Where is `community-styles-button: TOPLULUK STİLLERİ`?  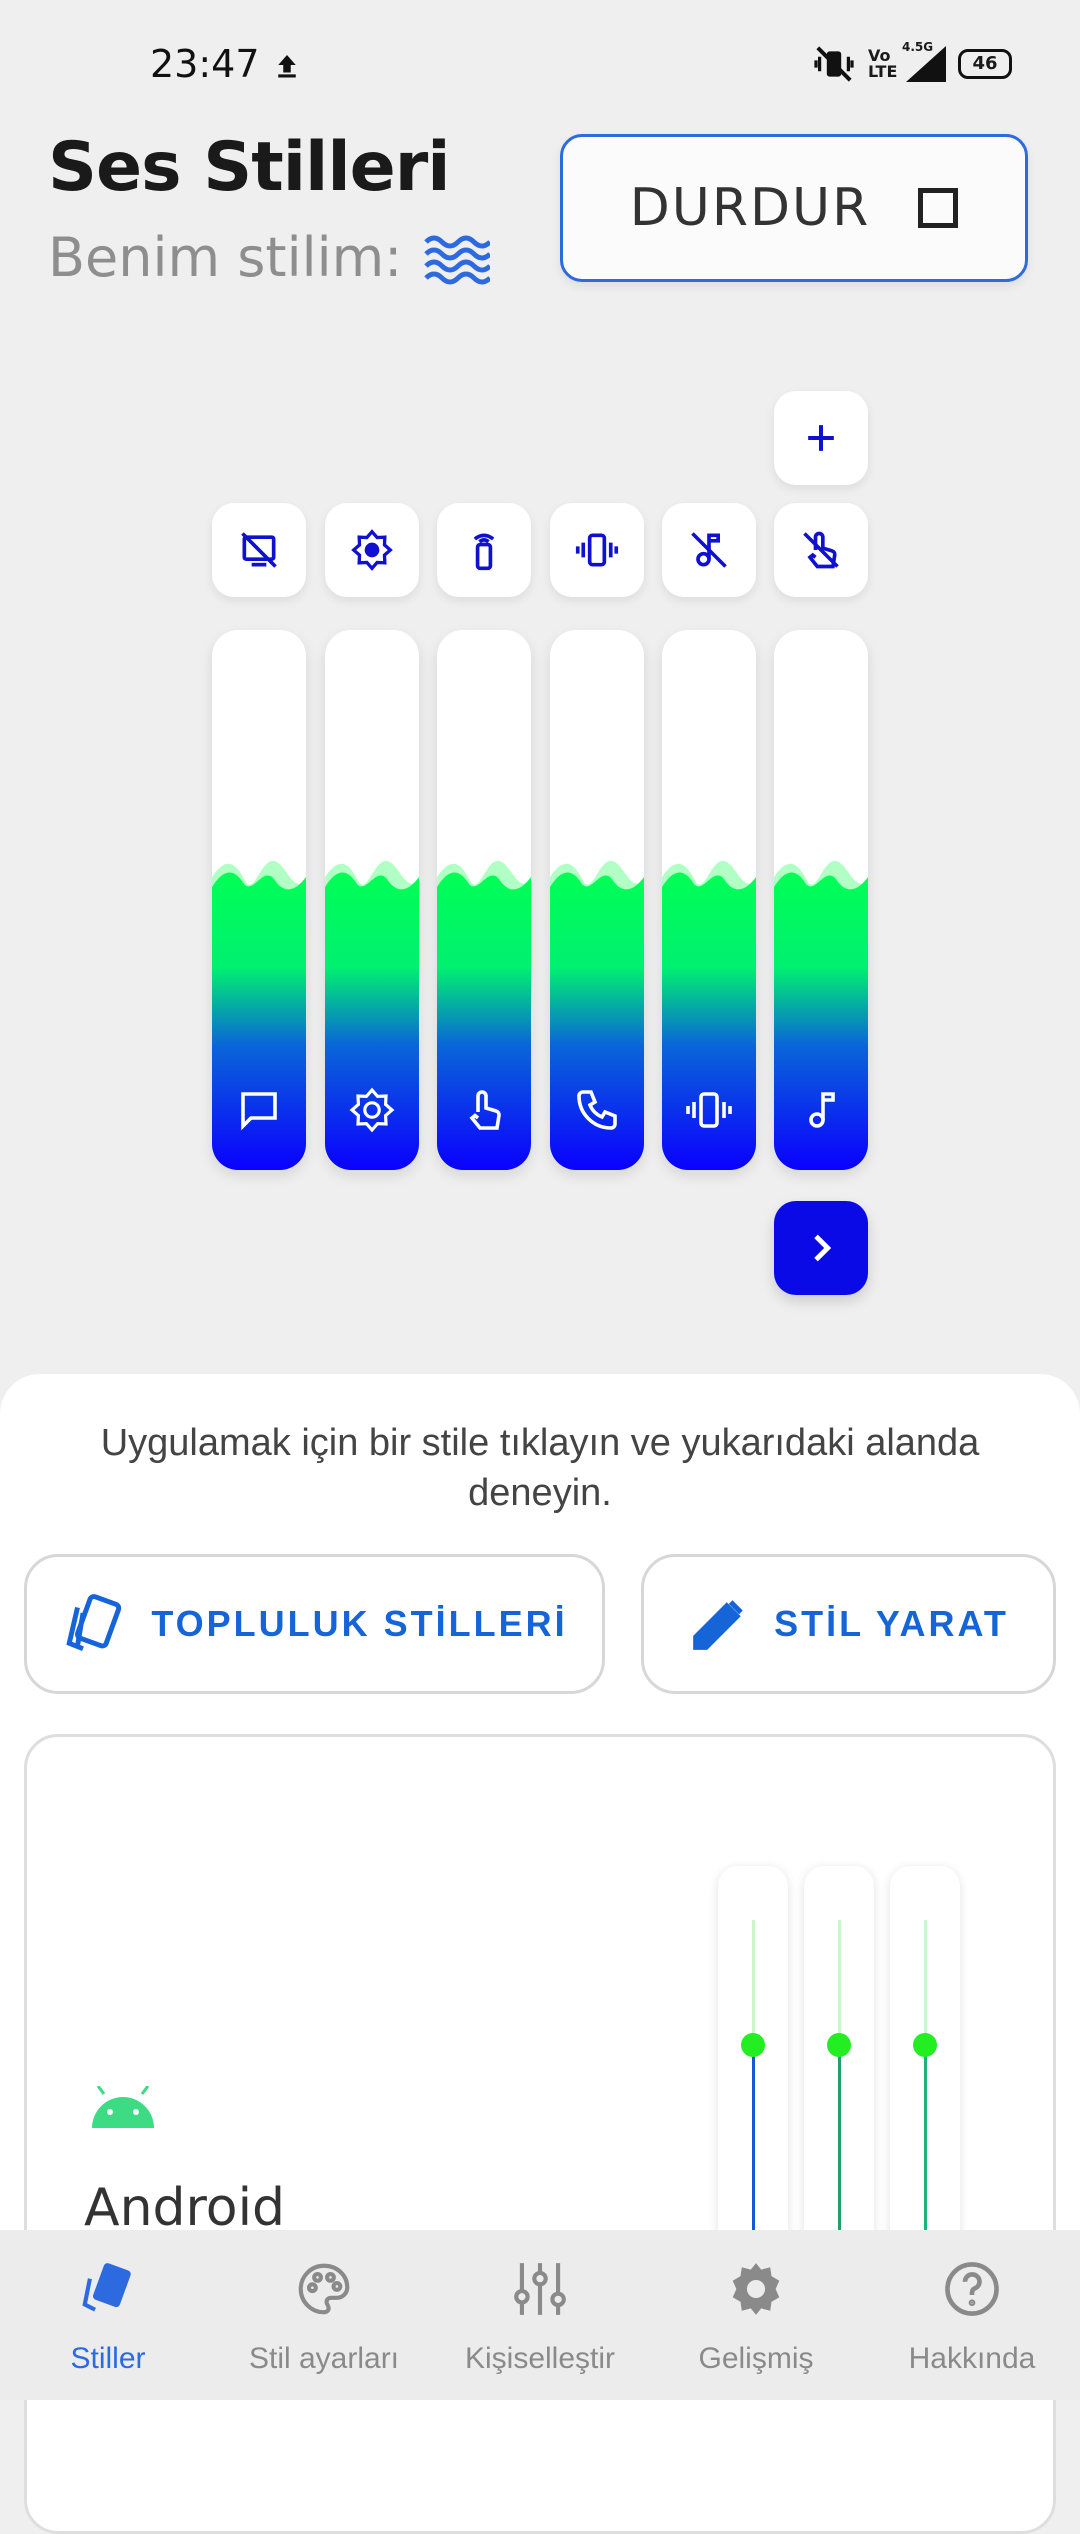 community-styles-button: TOPLULUK STİLLERİ is located at coordinates (314, 1624).